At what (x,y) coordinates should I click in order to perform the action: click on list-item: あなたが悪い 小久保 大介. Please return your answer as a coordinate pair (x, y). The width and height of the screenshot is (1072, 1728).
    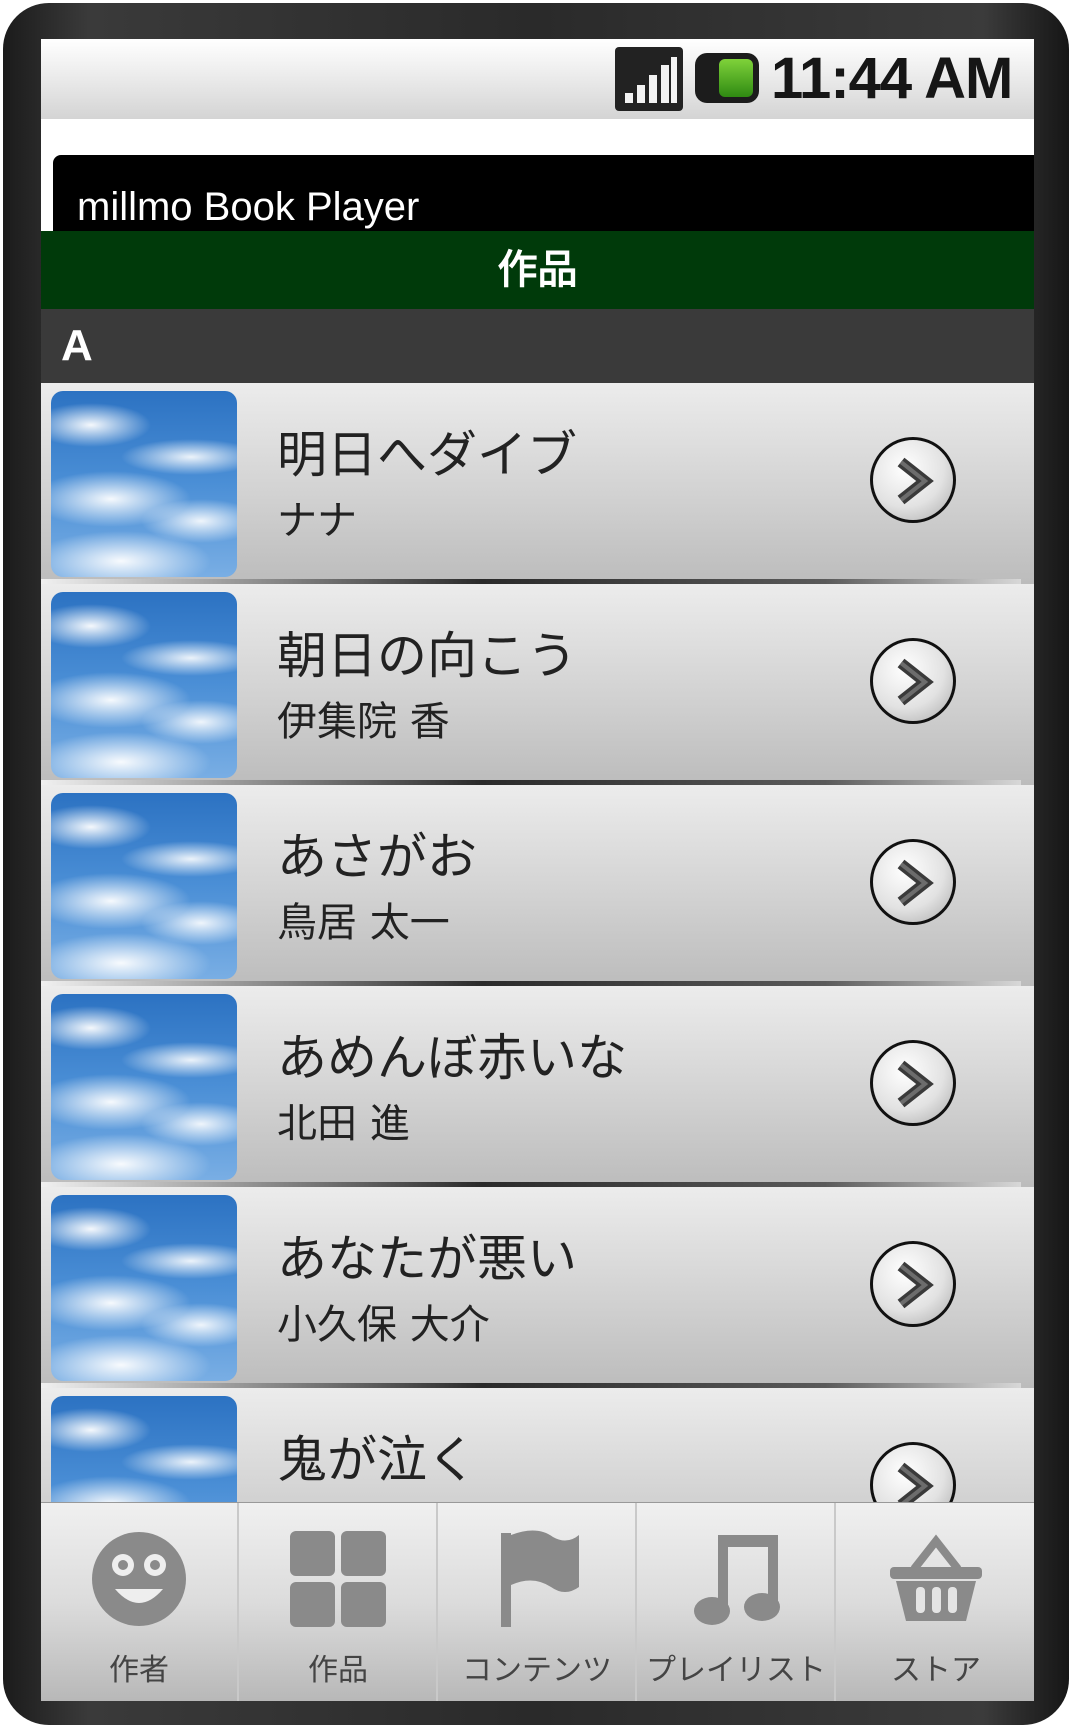
    Looking at the image, I should click on (537, 1287).